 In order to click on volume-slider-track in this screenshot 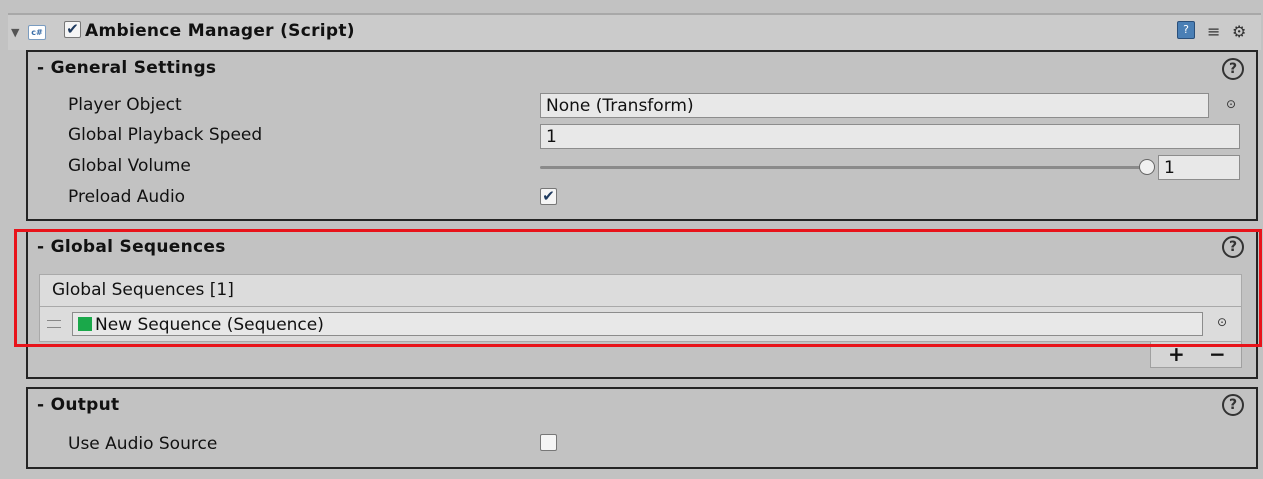, I will do `click(843, 167)`.